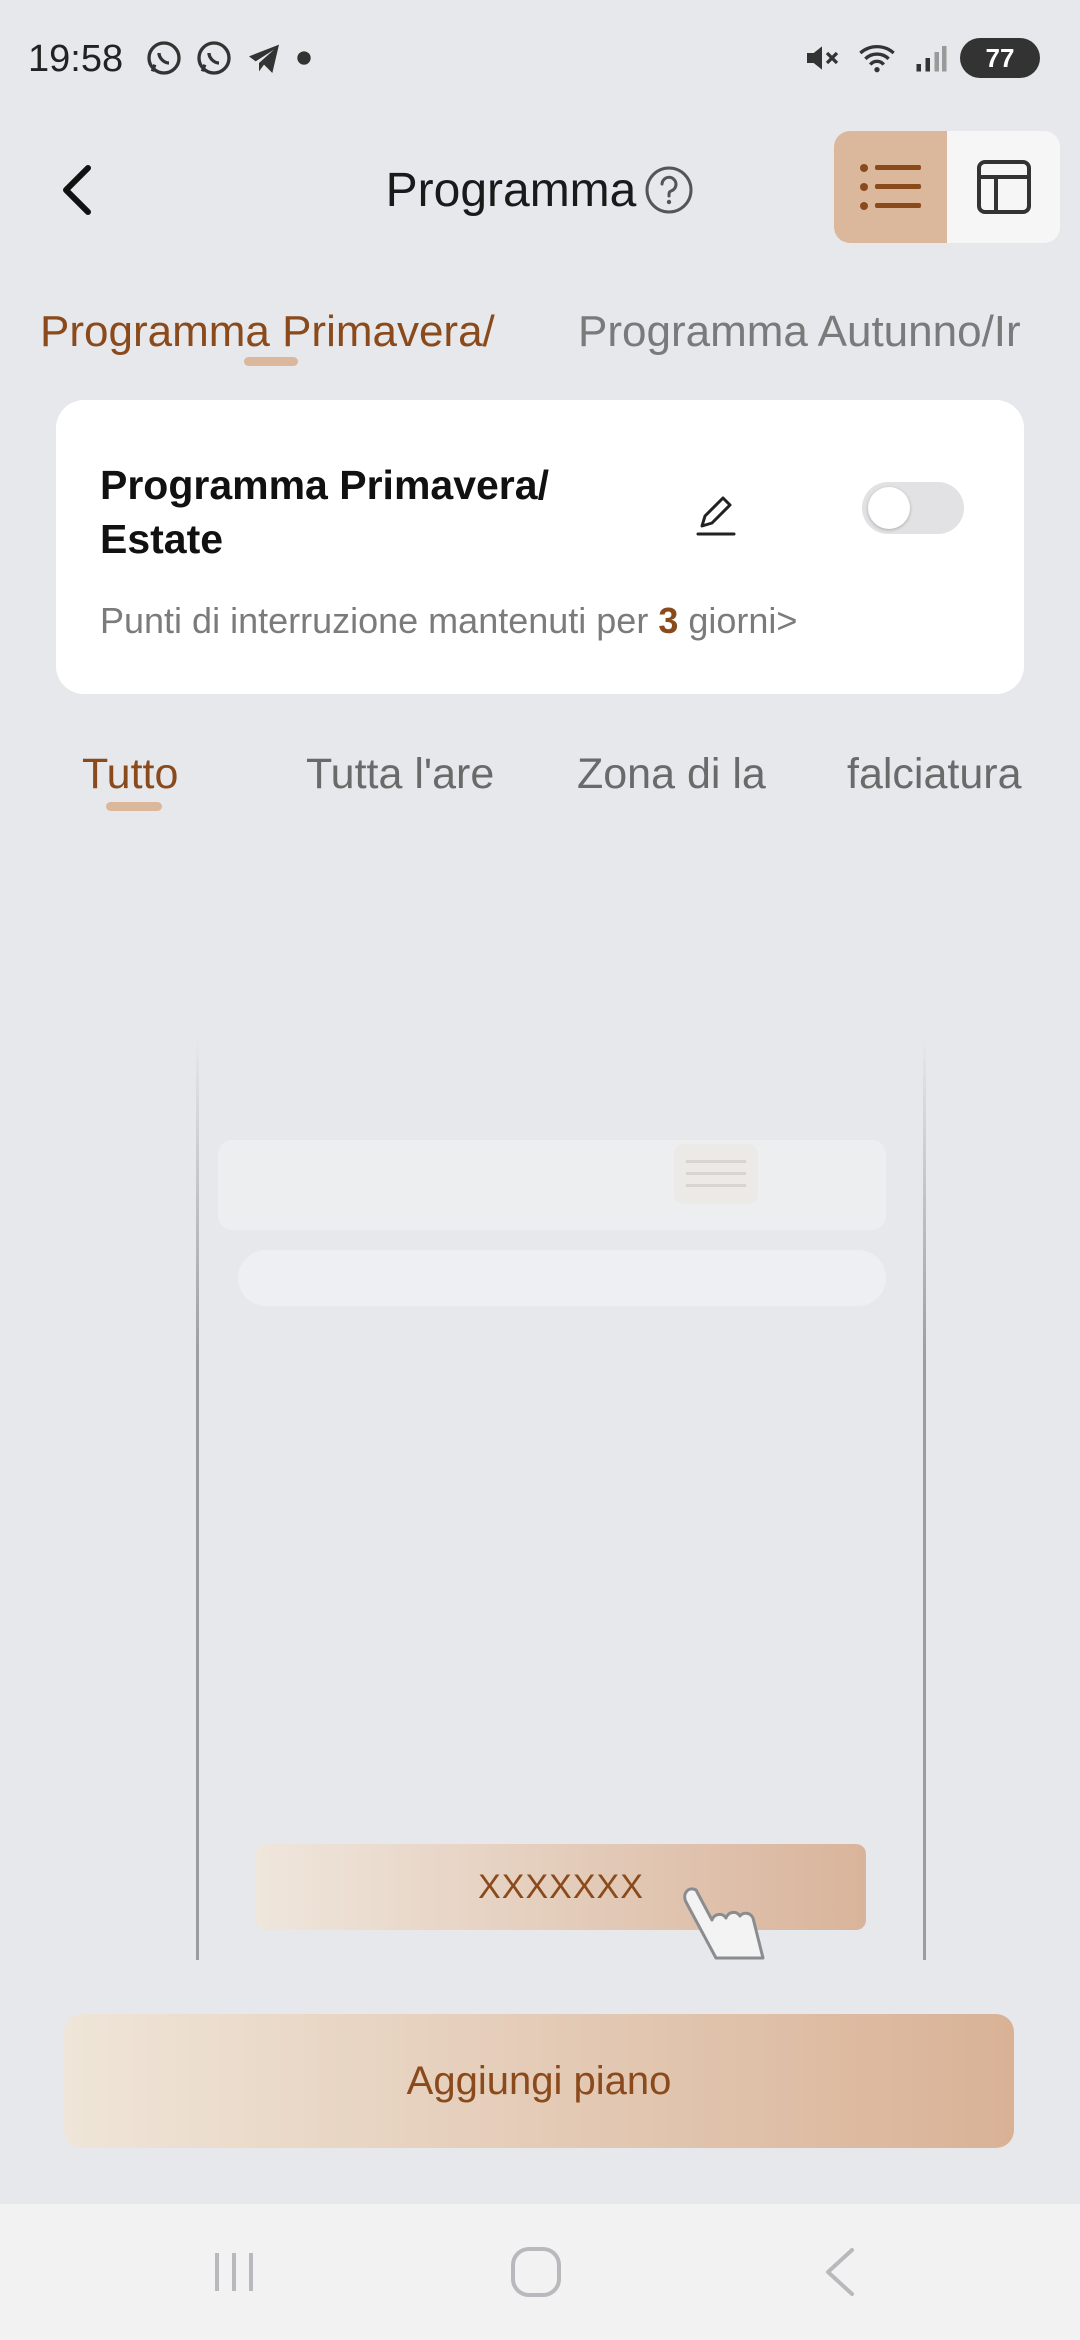 The image size is (1080, 2340). I want to click on telegram-icon, so click(264, 58).